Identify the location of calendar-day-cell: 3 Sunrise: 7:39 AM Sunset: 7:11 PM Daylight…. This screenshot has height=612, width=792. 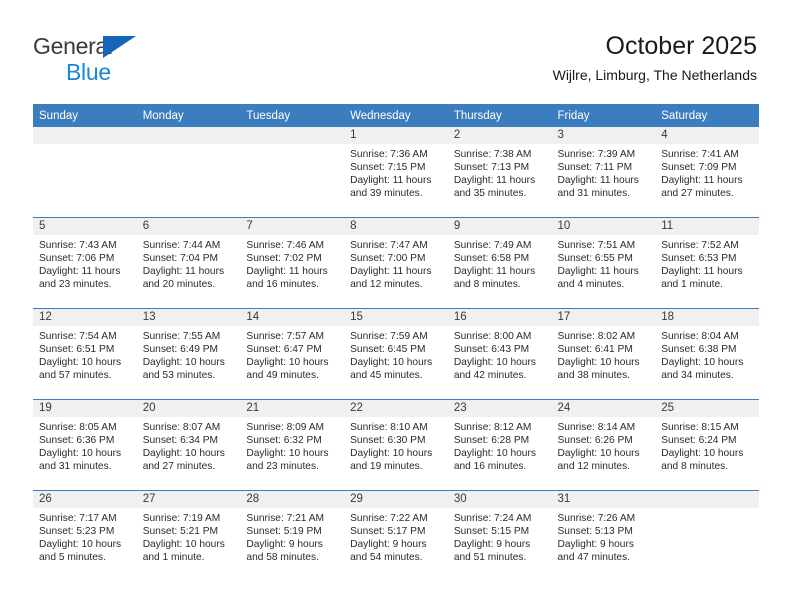
(603, 172).